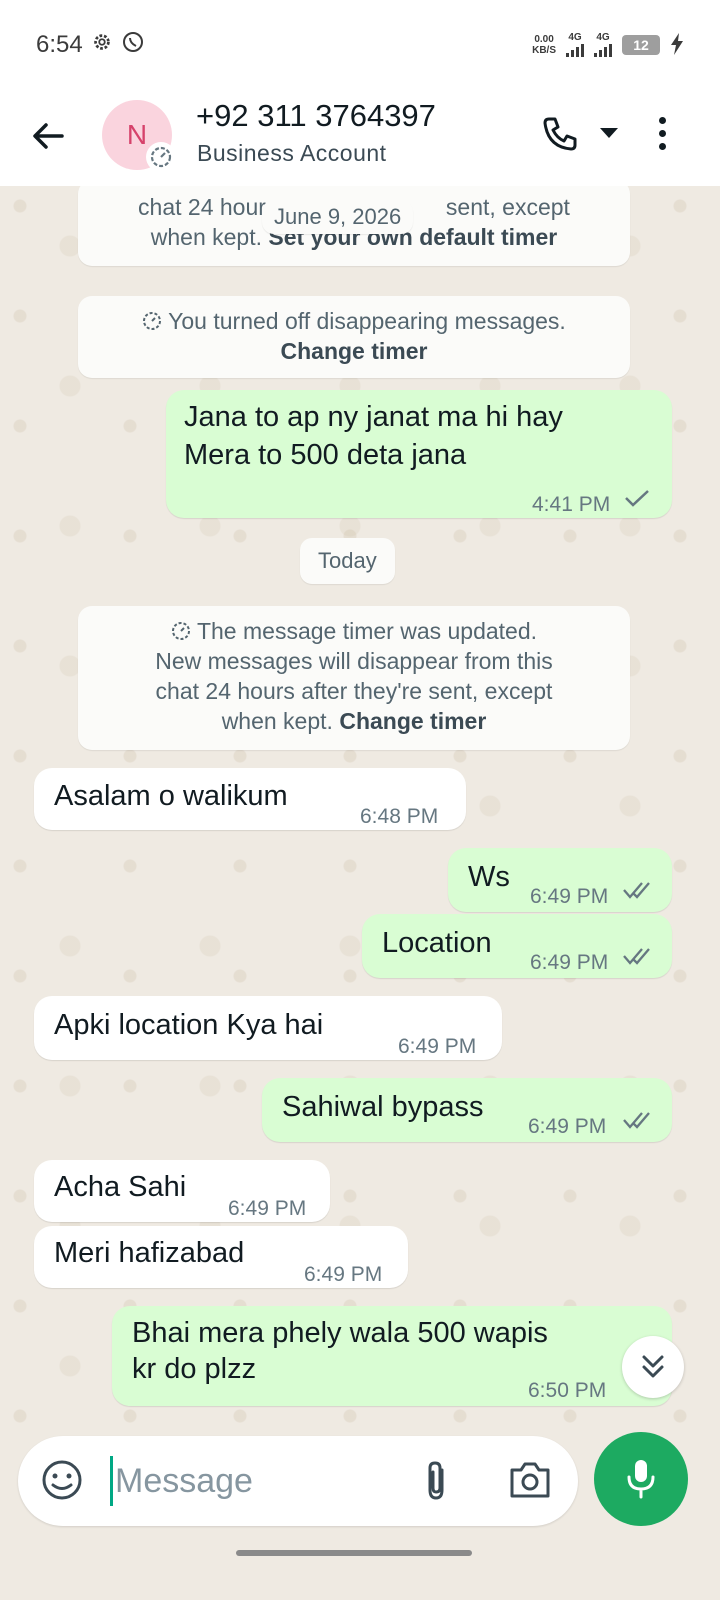  Describe the element at coordinates (120, 1187) in the screenshot. I see `message-text: Acha Sahi` at that location.